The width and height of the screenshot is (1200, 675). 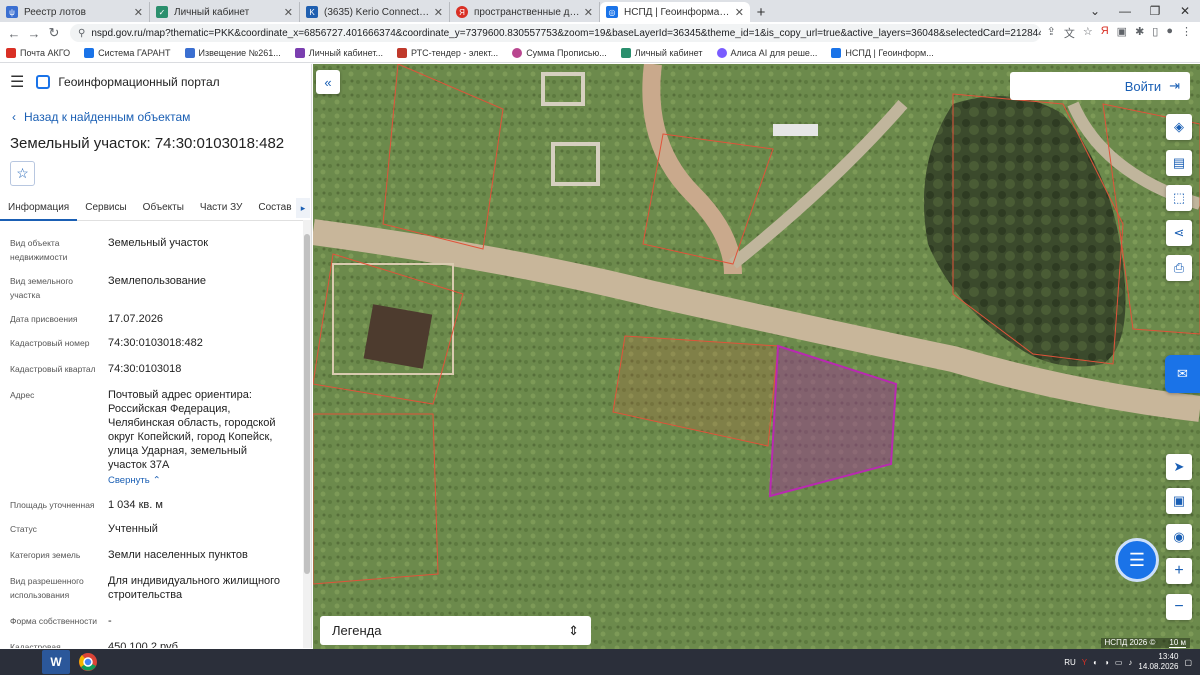 I want to click on print-icon: ⎙, so click(x=1179, y=268).